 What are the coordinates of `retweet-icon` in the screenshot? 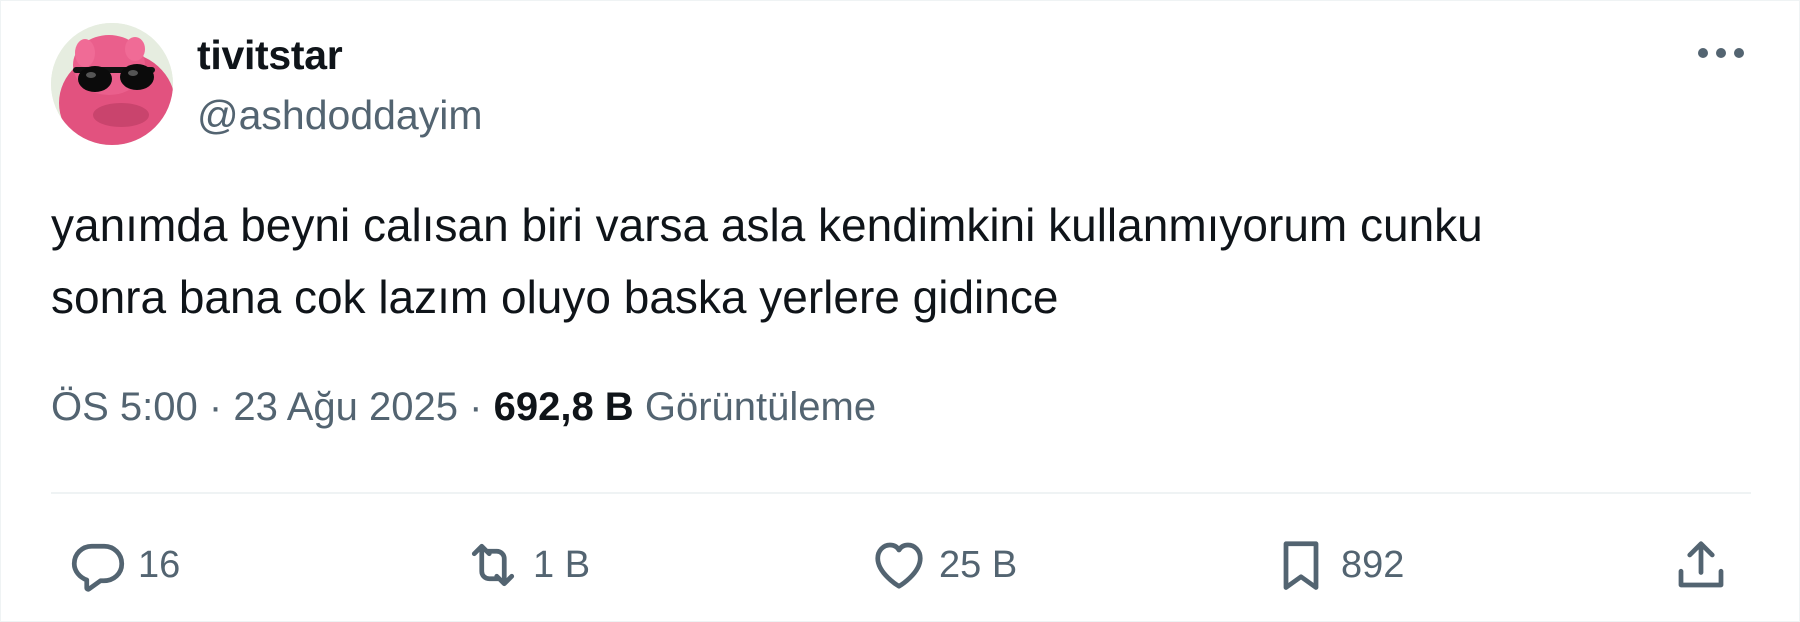 It's located at (493, 565).